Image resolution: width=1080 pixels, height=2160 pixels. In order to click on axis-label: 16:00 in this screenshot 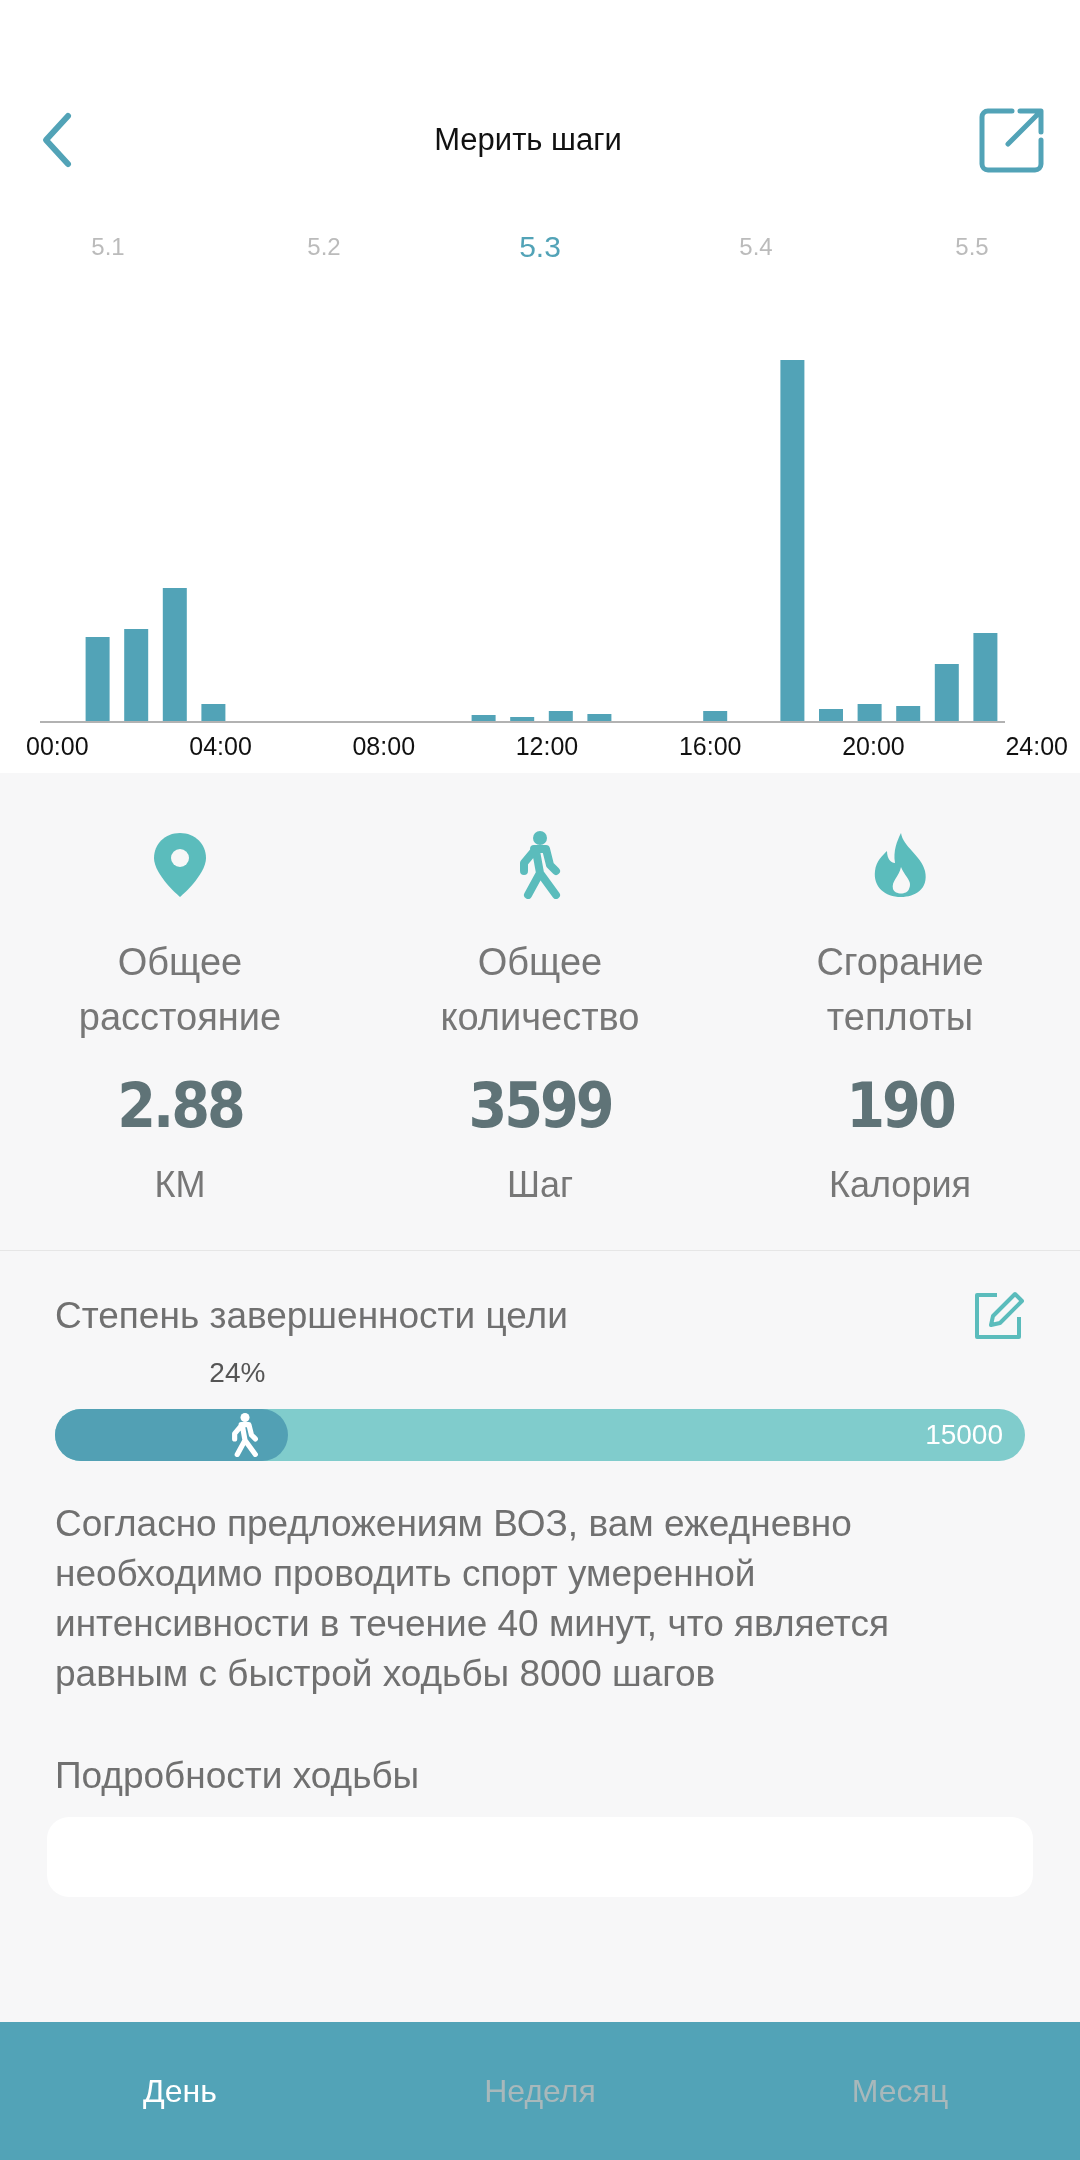, I will do `click(710, 746)`.